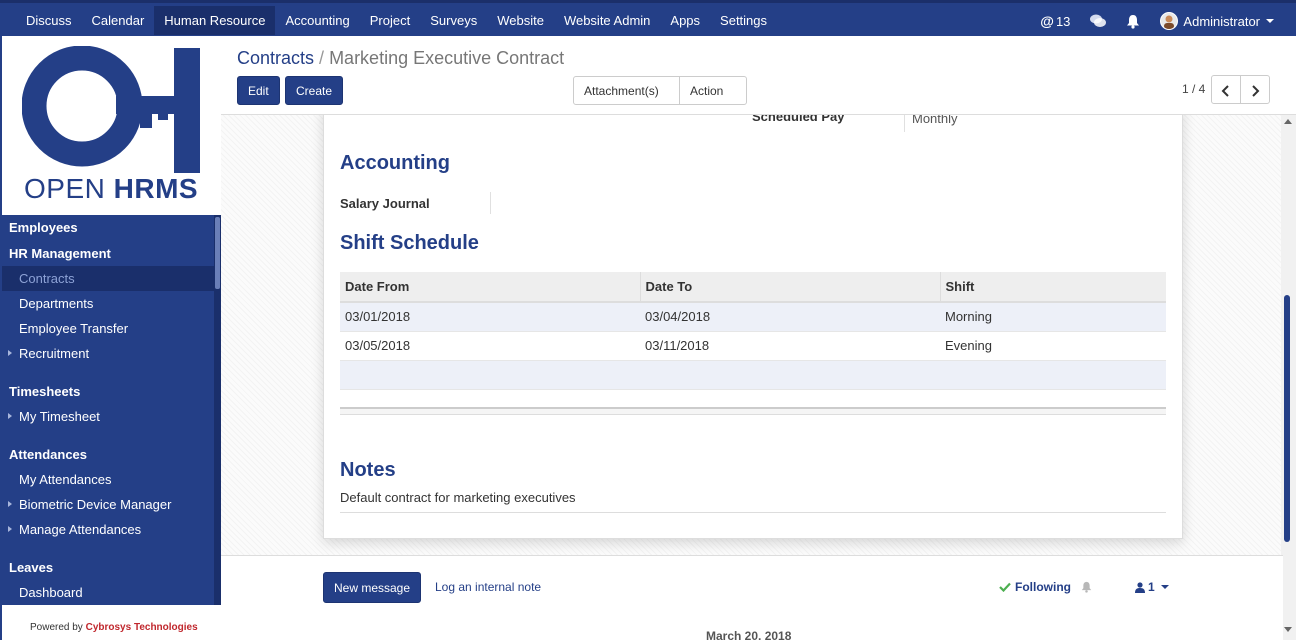  Describe the element at coordinates (108, 353) in the screenshot. I see `sidebar-item-recruitment: Recruitment` at that location.